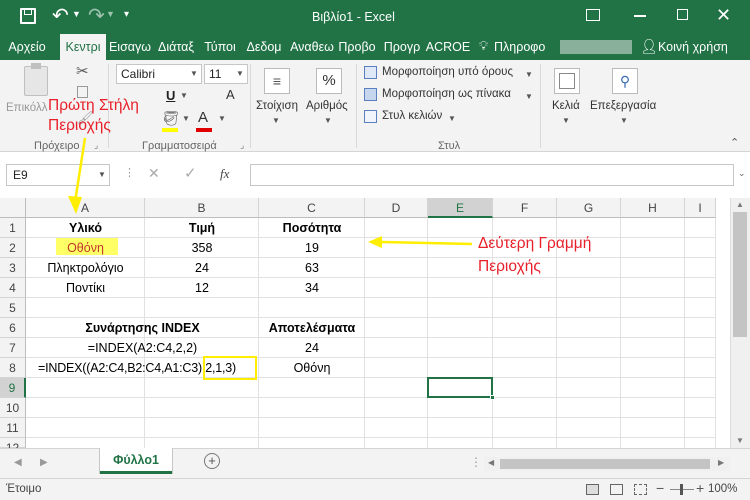 Image resolution: width=750 pixels, height=500 pixels. What do you see at coordinates (24, 489) in the screenshot?
I see `status-ready: Έτοιμο` at bounding box center [24, 489].